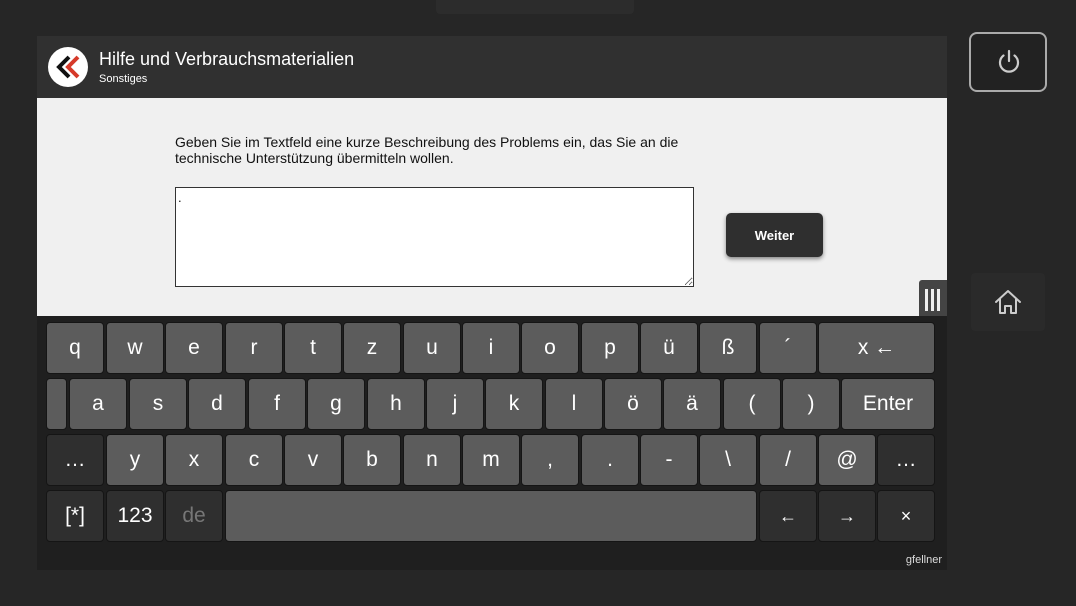 This screenshot has height=606, width=1076. Describe the element at coordinates (774, 235) in the screenshot. I see `next-button: Weiter` at that location.